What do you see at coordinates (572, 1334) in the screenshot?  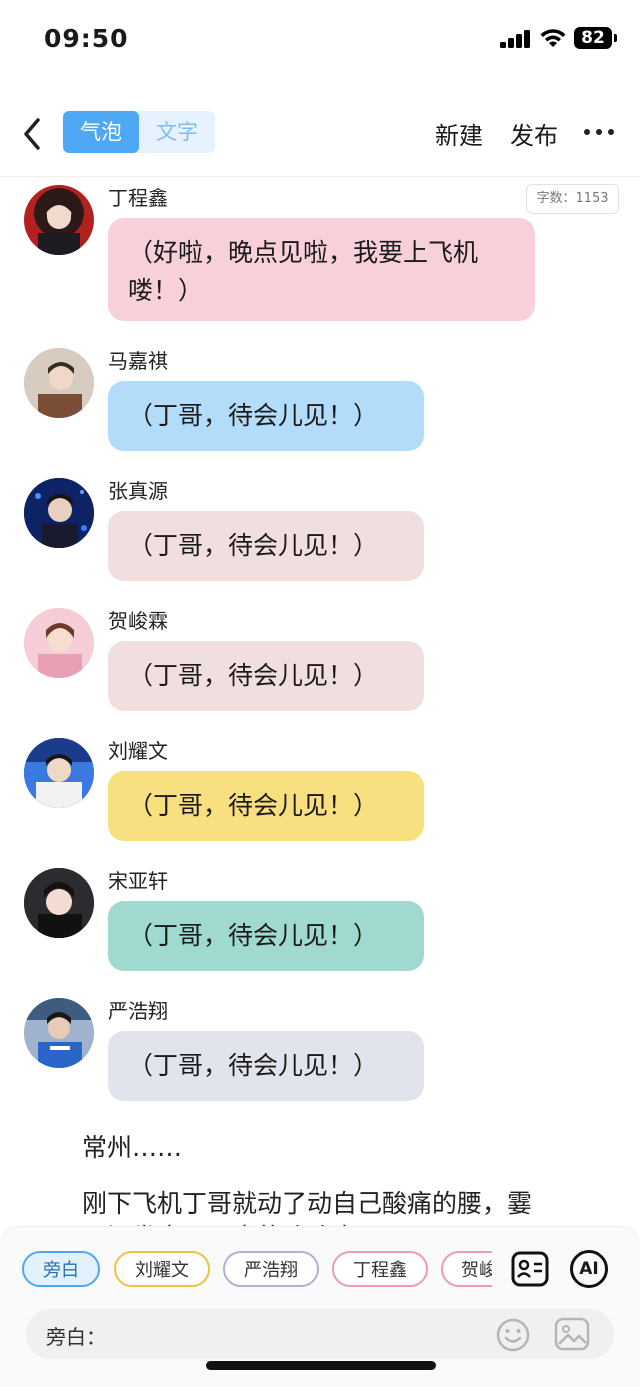 I see `image-icon` at bounding box center [572, 1334].